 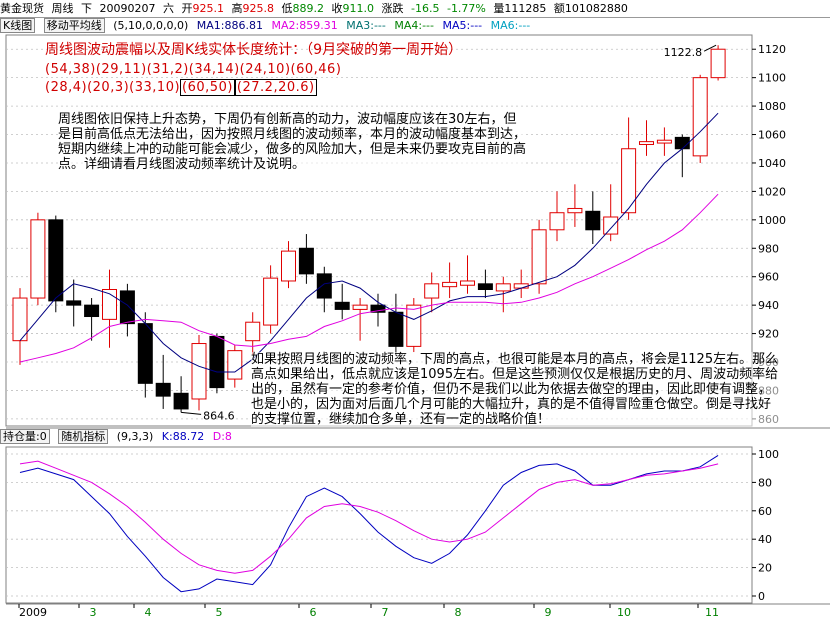 What do you see at coordinates (219, 612) in the screenshot?
I see `x-month-label: 5` at bounding box center [219, 612].